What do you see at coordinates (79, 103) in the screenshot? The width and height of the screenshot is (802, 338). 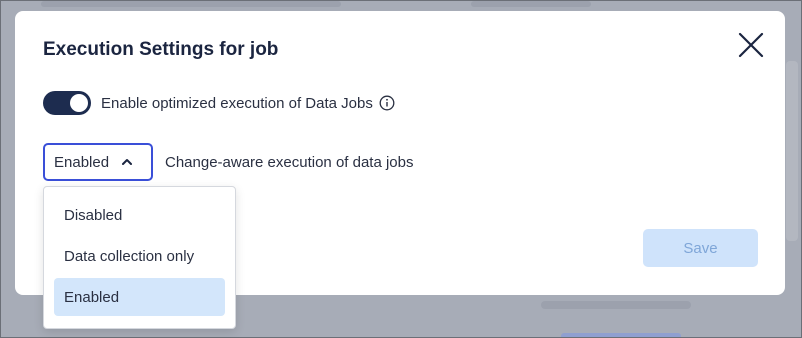 I see `toggle-knob` at bounding box center [79, 103].